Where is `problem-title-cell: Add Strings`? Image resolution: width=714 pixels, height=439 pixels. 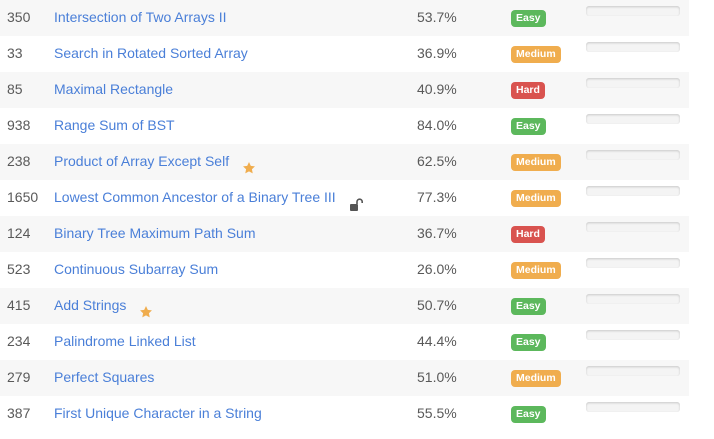 problem-title-cell: Add Strings is located at coordinates (103, 305).